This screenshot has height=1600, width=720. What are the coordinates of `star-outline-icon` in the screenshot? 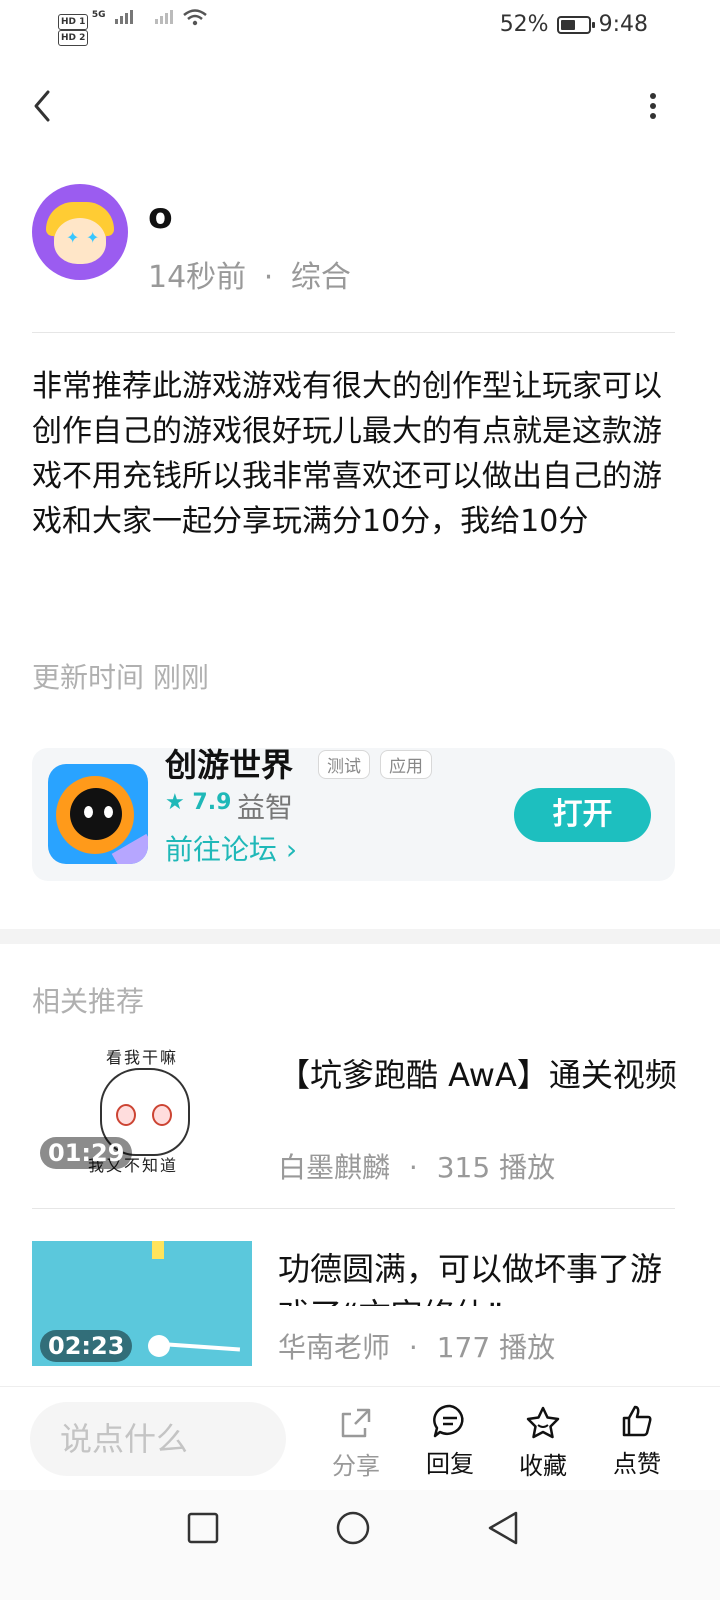 It's located at (543, 1422).